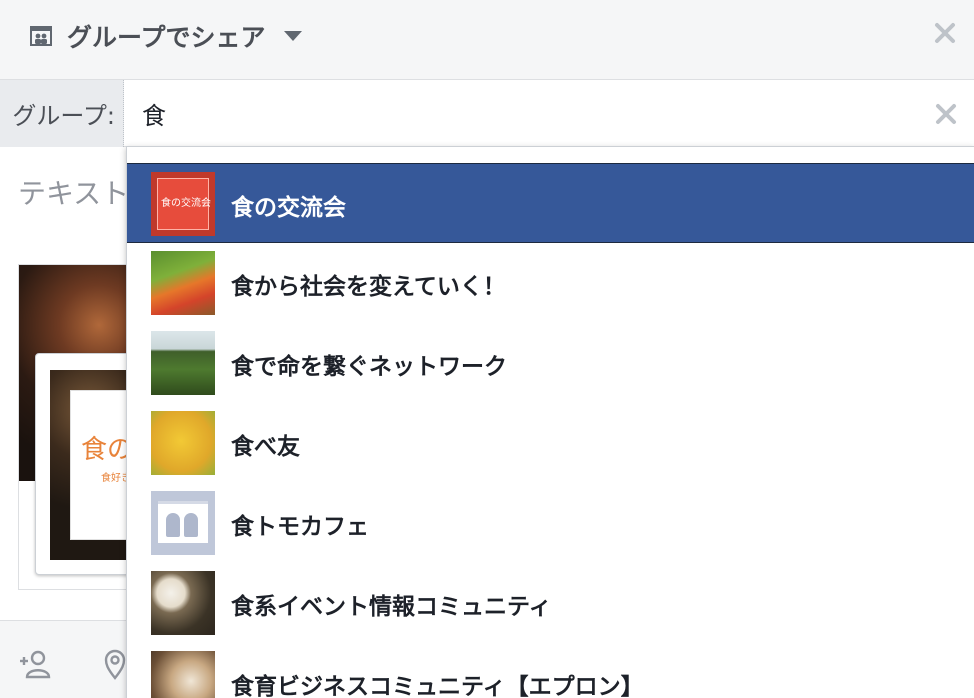 This screenshot has height=698, width=974. What do you see at coordinates (114, 478) in the screenshot?
I see `preview-sign-subtext: 食好き` at bounding box center [114, 478].